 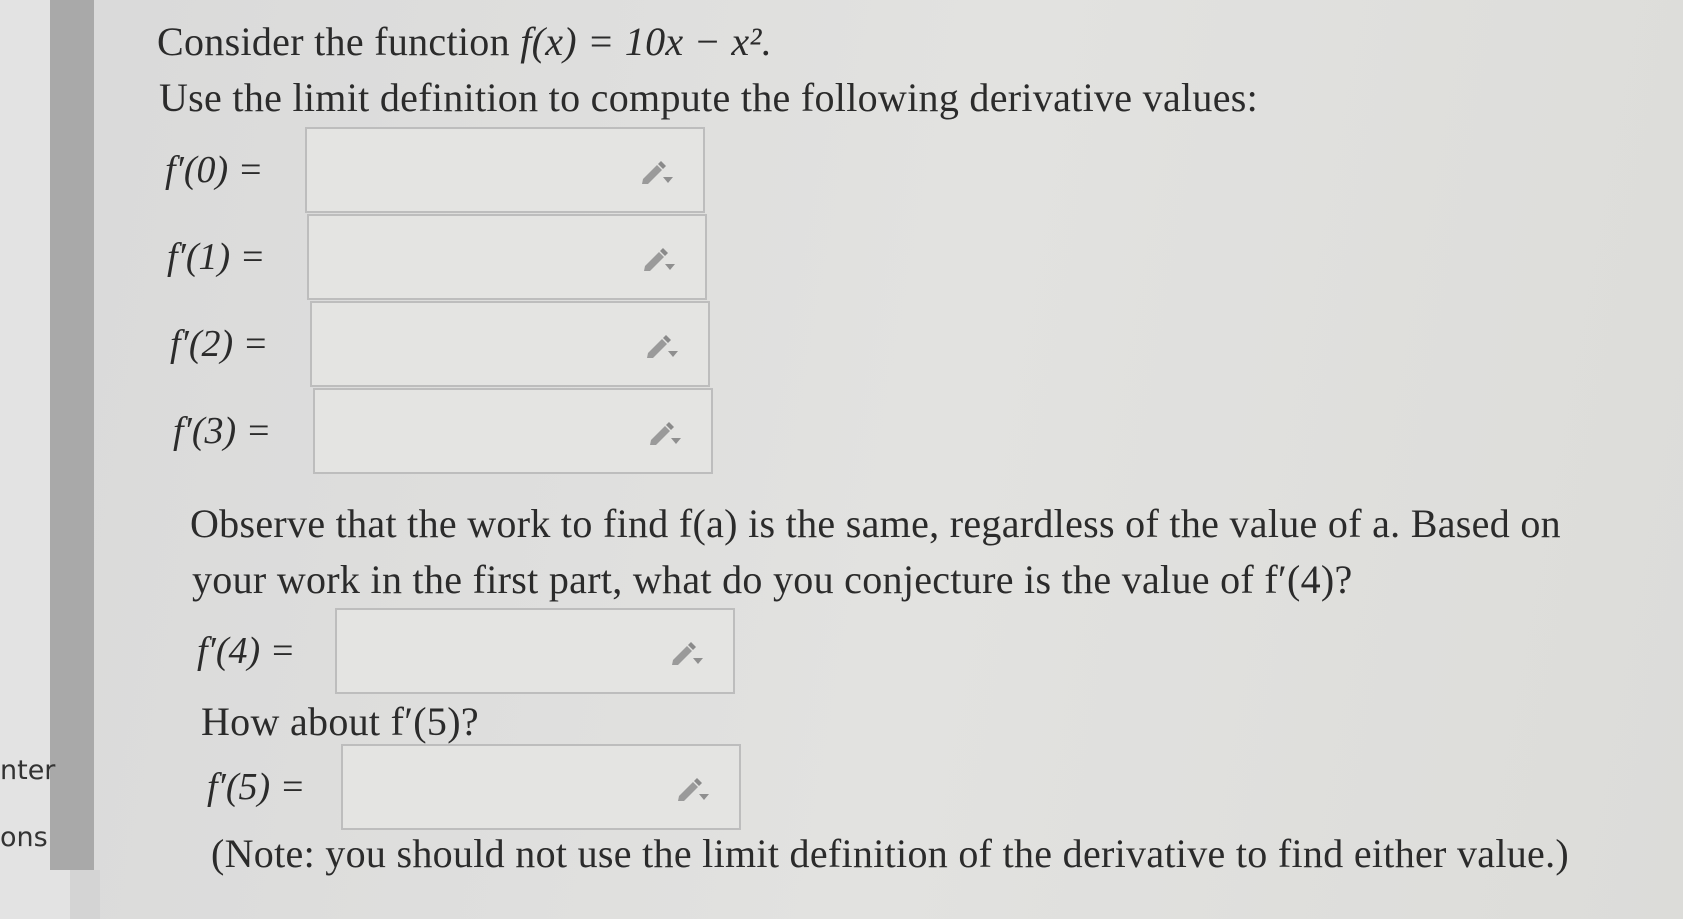 What do you see at coordinates (340, 721) in the screenshot?
I see `how-about-text: How about f′(5)?` at bounding box center [340, 721].